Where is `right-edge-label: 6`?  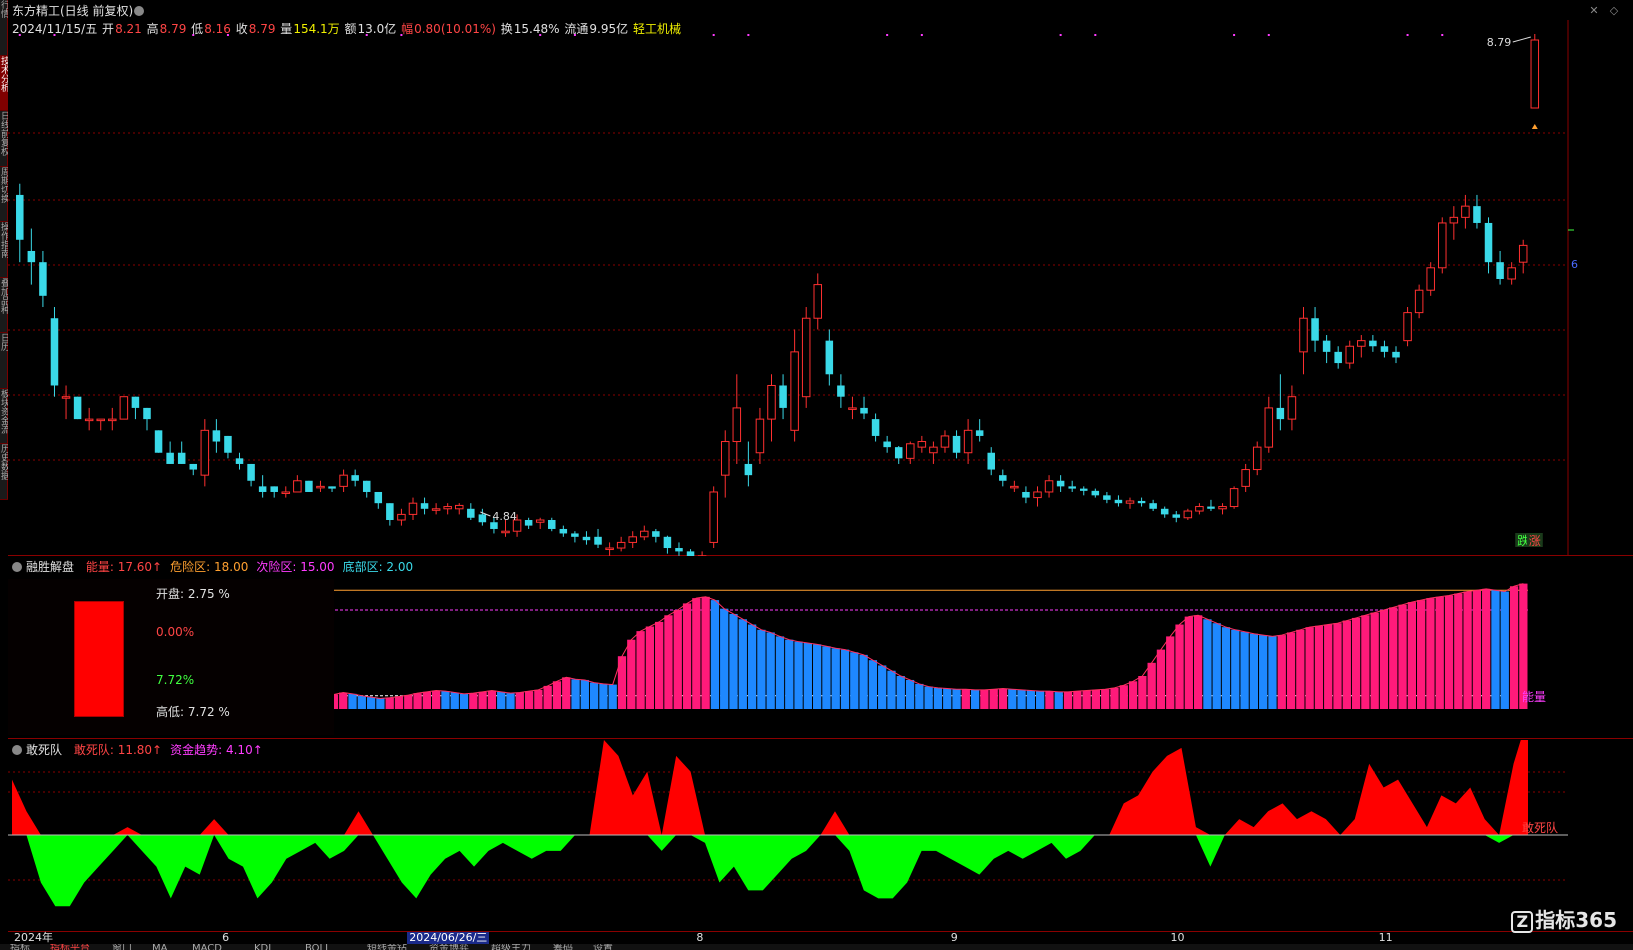 right-edge-label: 6 is located at coordinates (1574, 264).